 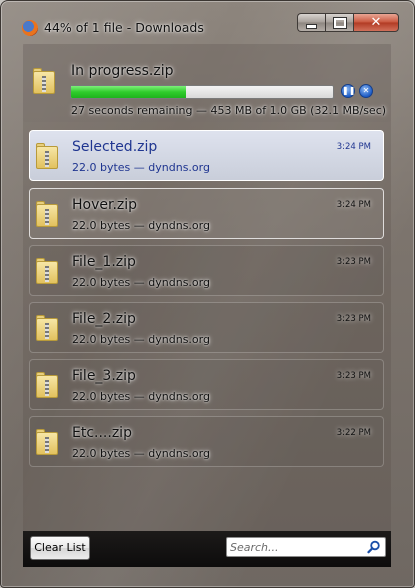 I want to click on download-time: 3:22 PM, so click(x=353, y=433).